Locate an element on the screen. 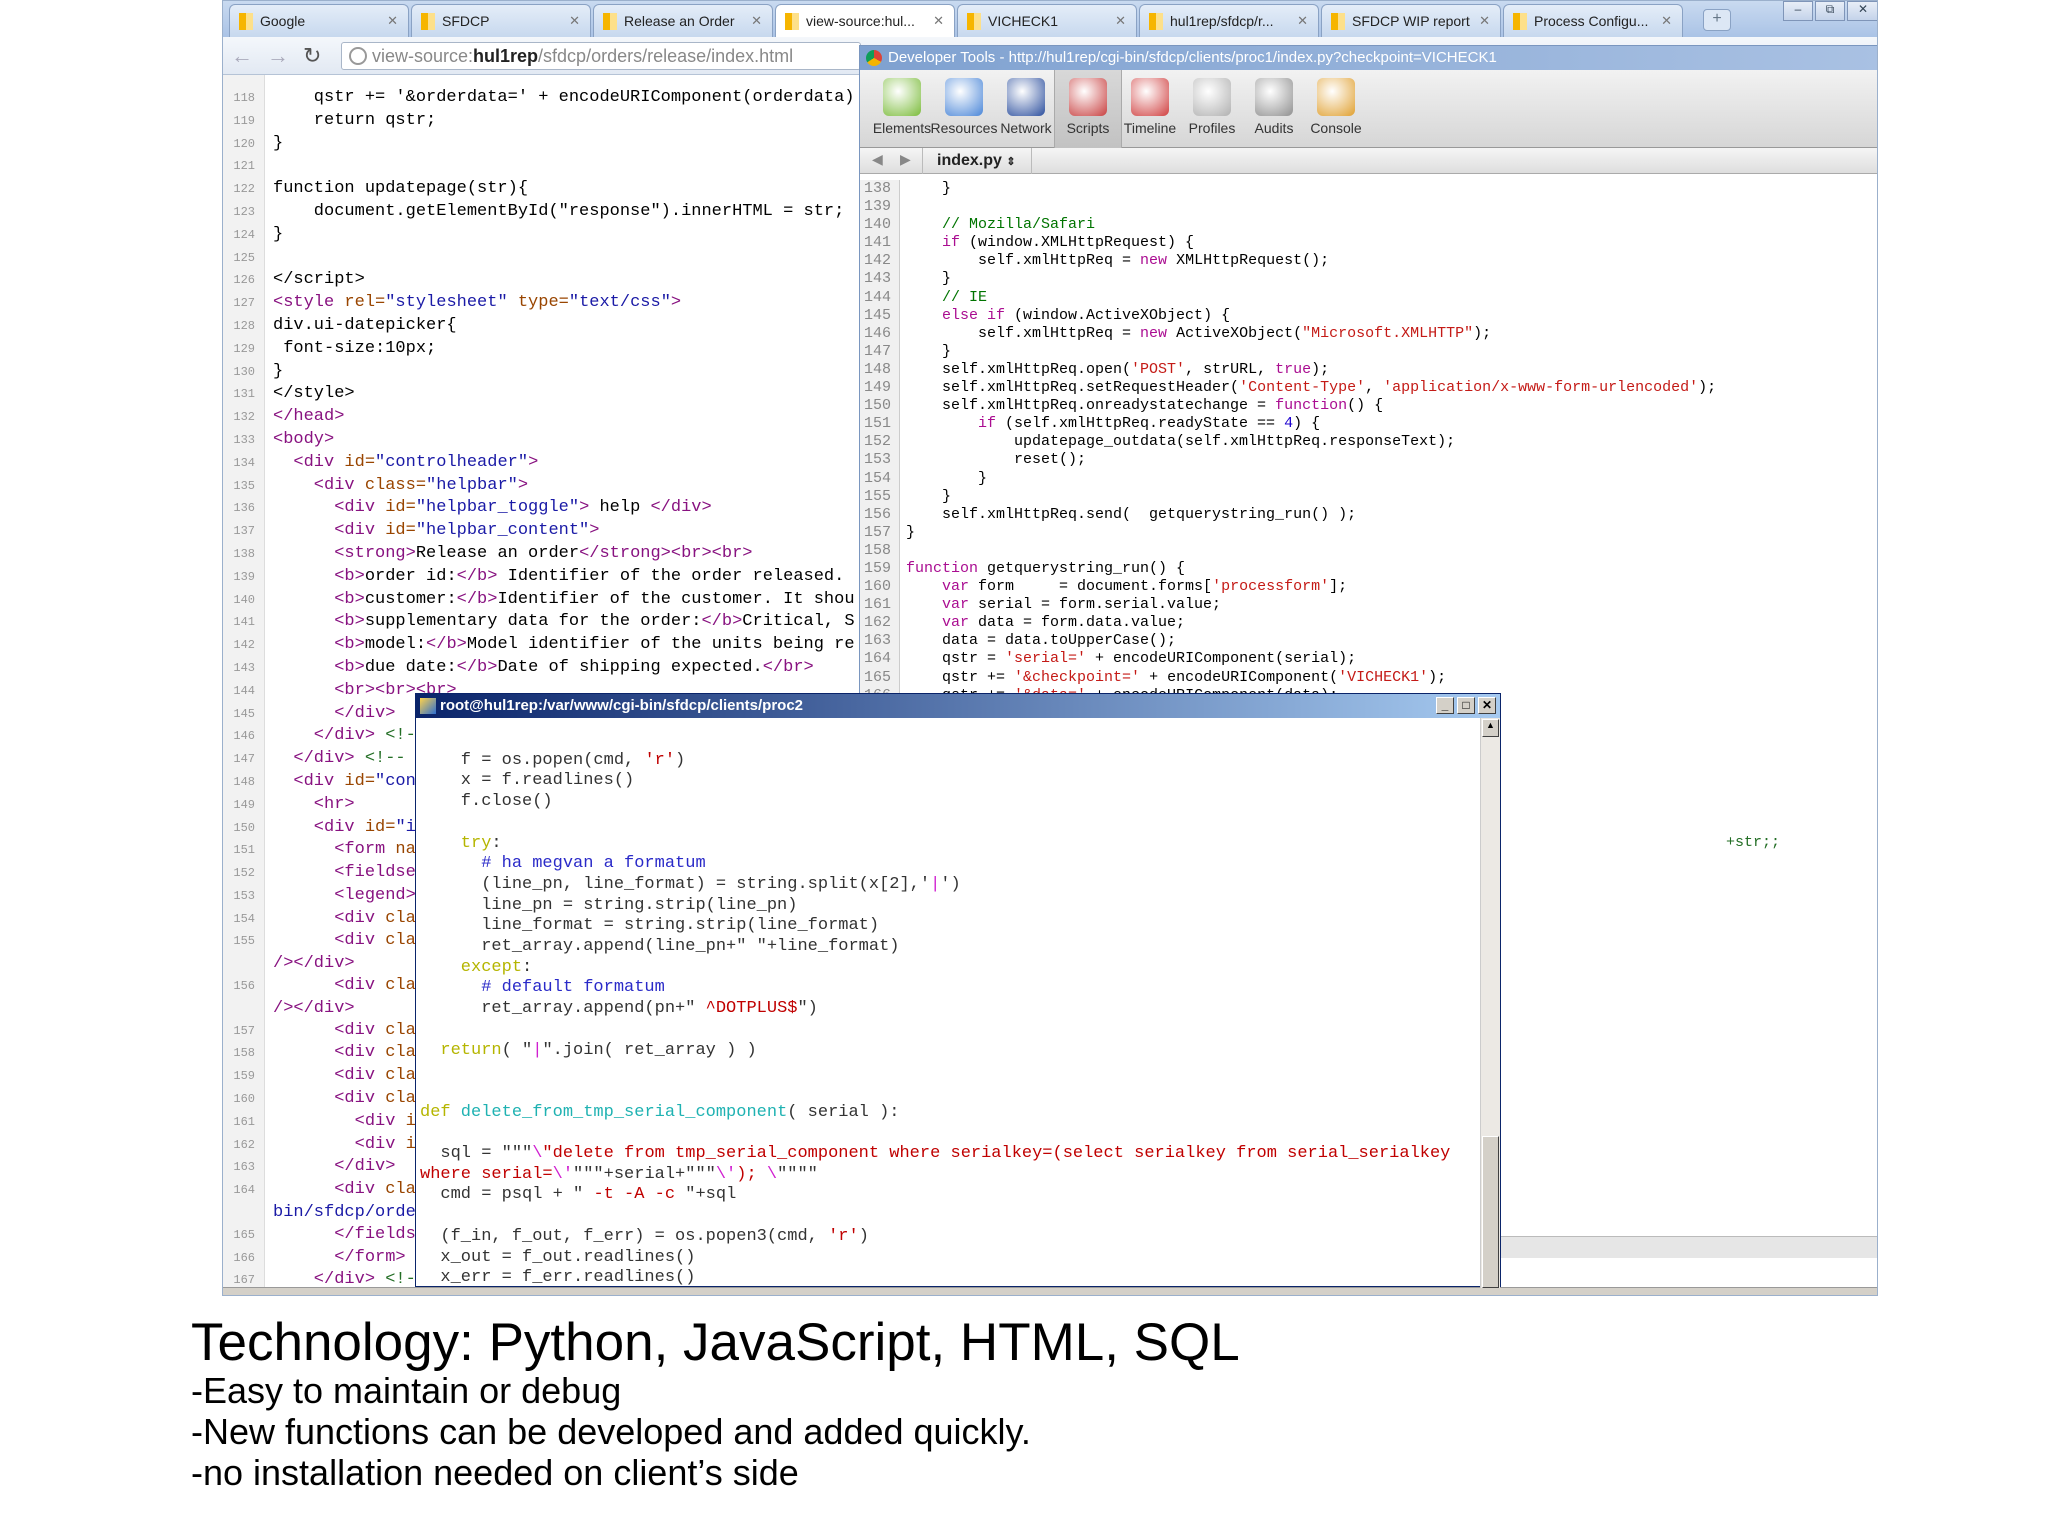 The image size is (2048, 1536). terminal-close-button: ✕ is located at coordinates (1487, 705).